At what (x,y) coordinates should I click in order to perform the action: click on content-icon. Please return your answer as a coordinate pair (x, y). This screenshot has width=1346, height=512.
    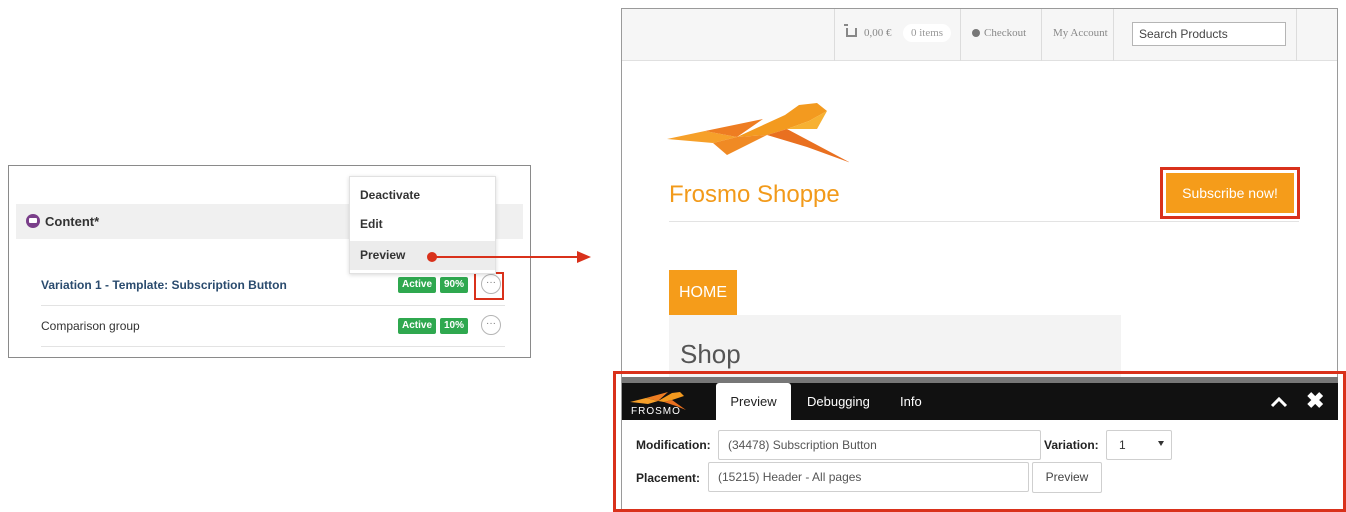
    Looking at the image, I should click on (33, 221).